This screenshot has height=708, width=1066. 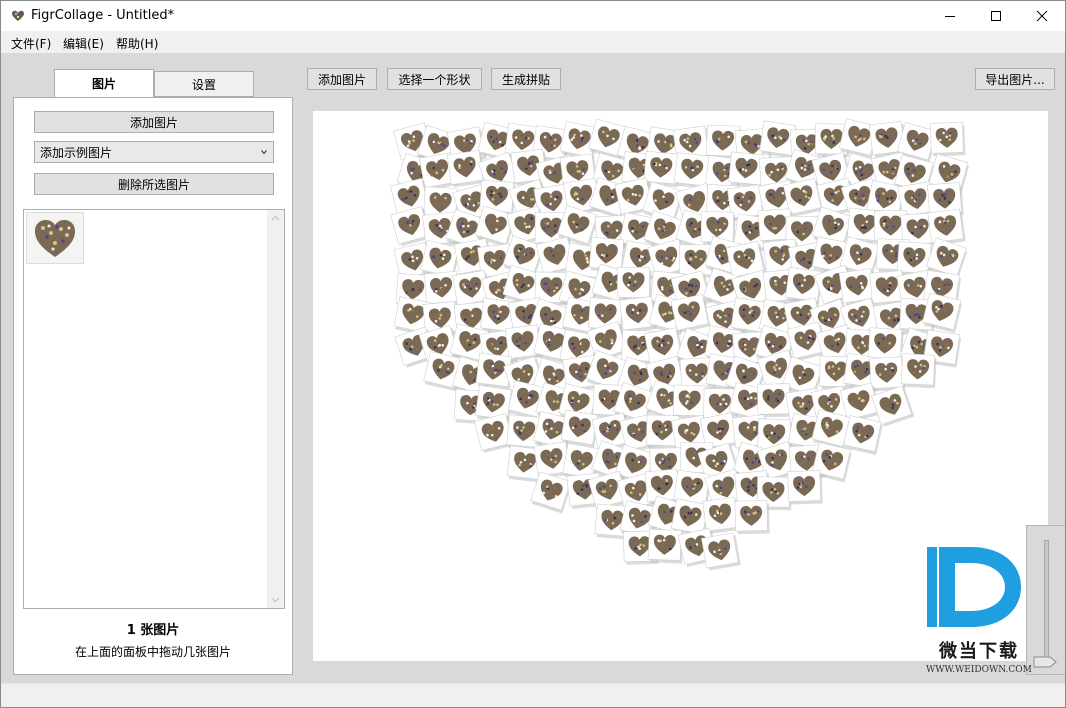 I want to click on choose-shape-button: 选择一个形状, so click(x=434, y=79).